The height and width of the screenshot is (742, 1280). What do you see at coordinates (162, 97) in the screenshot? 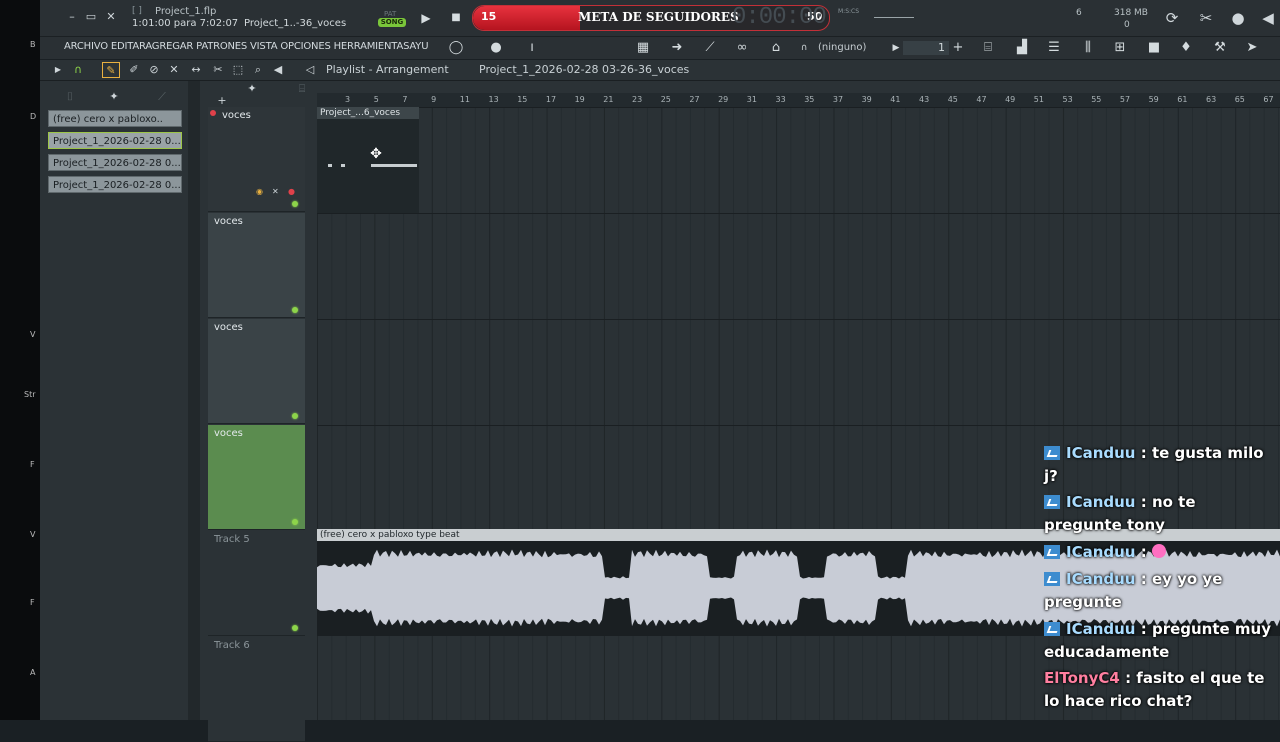
I see `picker-automation-icon: ⟋` at bounding box center [162, 97].